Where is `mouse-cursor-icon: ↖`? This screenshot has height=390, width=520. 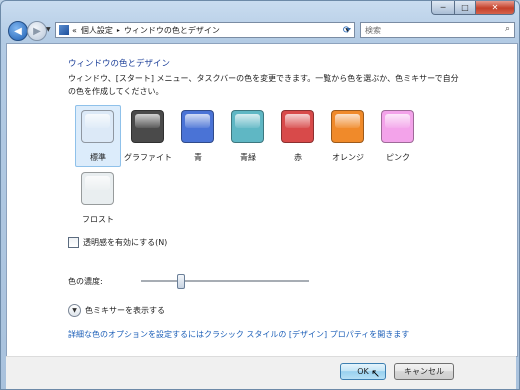 mouse-cursor-icon: ↖ is located at coordinates (376, 373).